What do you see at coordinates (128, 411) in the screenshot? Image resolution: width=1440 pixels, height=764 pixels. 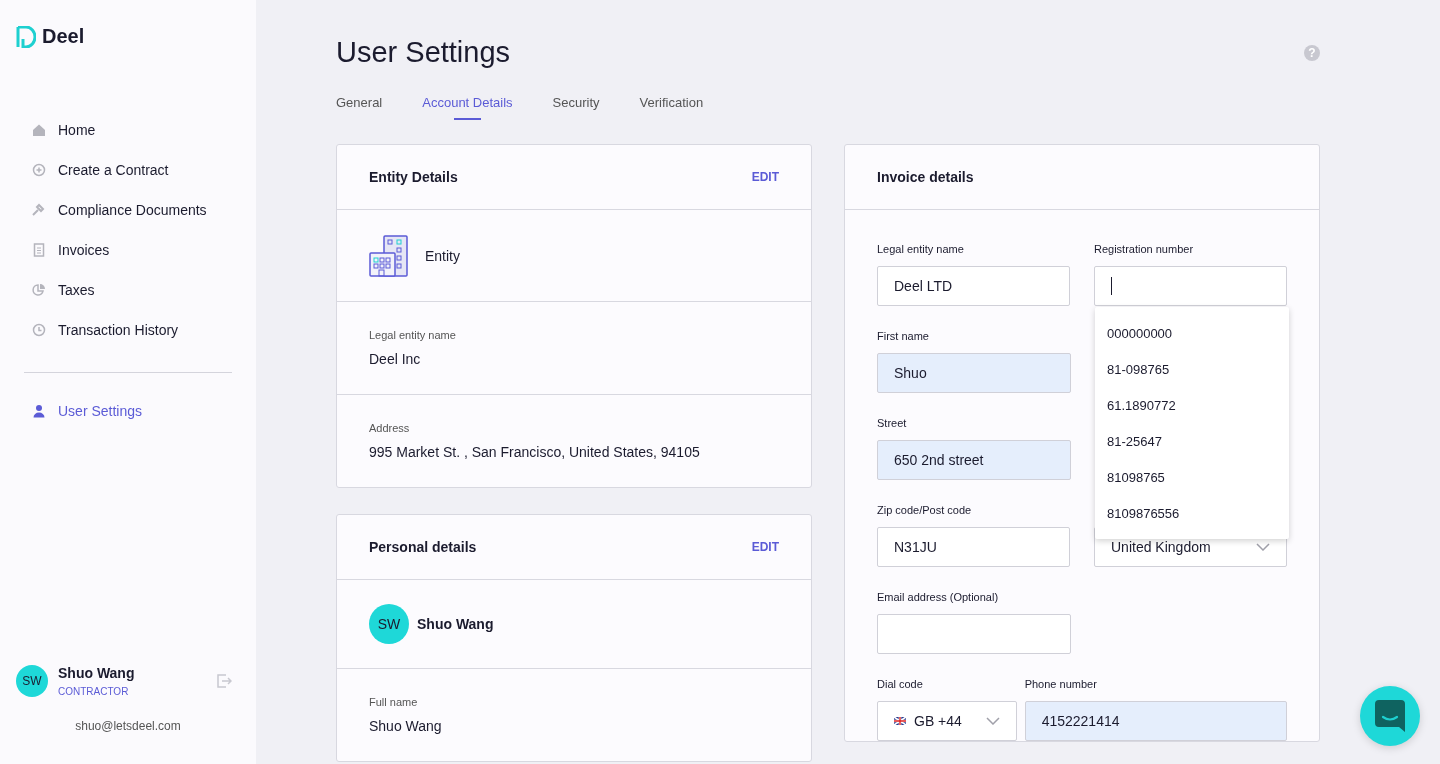 I see `nav-link: User Settings` at bounding box center [128, 411].